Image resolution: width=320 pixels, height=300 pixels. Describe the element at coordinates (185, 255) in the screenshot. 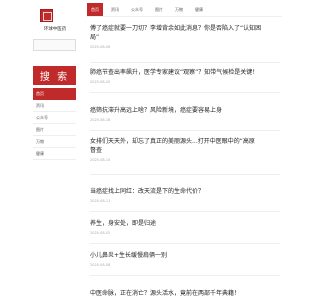

I see `article-title: 小儿鼻炎+生长缓慢肩俩一别` at that location.